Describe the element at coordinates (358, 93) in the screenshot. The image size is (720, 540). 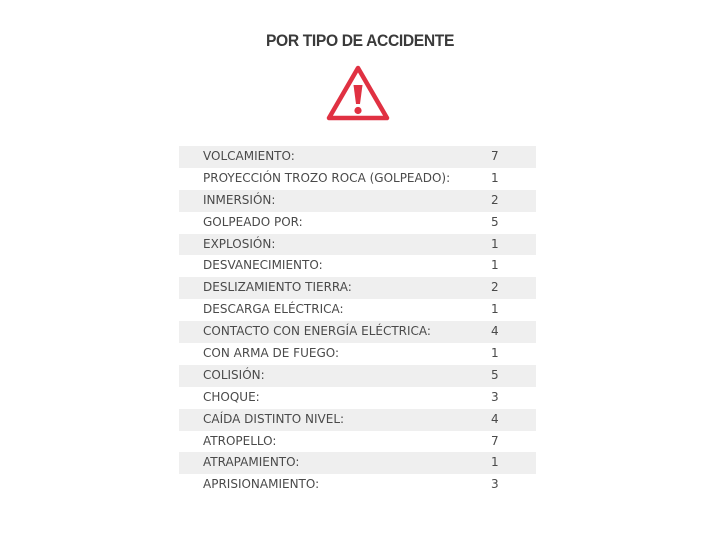
I see `warning-triangle-icon` at that location.